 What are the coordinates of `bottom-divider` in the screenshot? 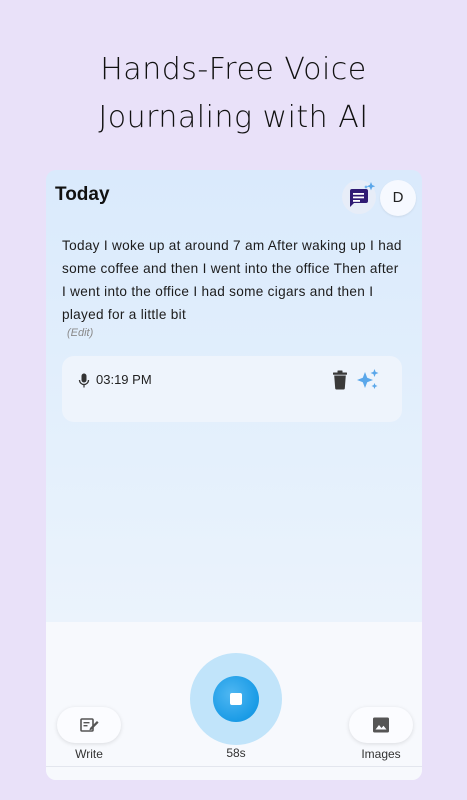 It's located at (234, 766).